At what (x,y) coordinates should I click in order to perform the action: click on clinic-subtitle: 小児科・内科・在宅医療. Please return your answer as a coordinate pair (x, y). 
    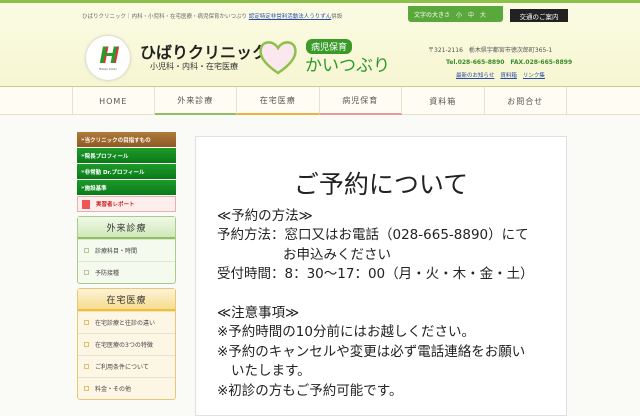
    Looking at the image, I should click on (194, 66).